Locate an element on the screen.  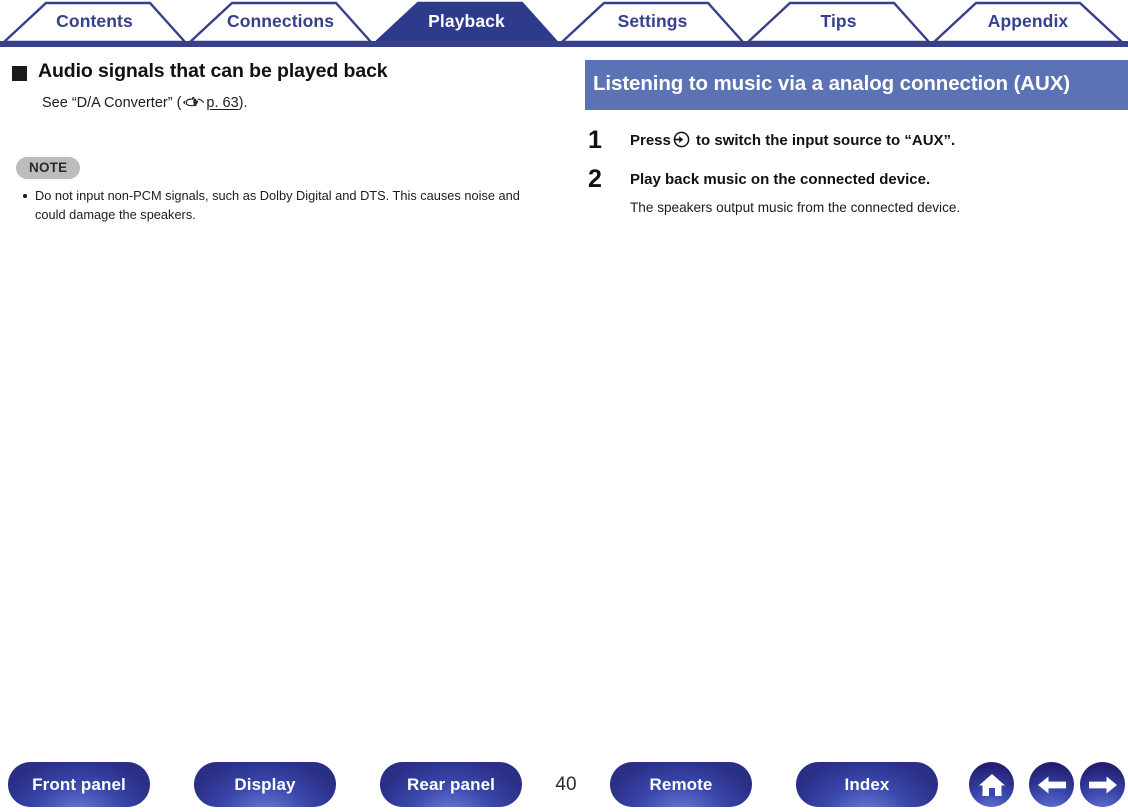
section-heading-text: Audio signals that can be played back is located at coordinates (213, 71).